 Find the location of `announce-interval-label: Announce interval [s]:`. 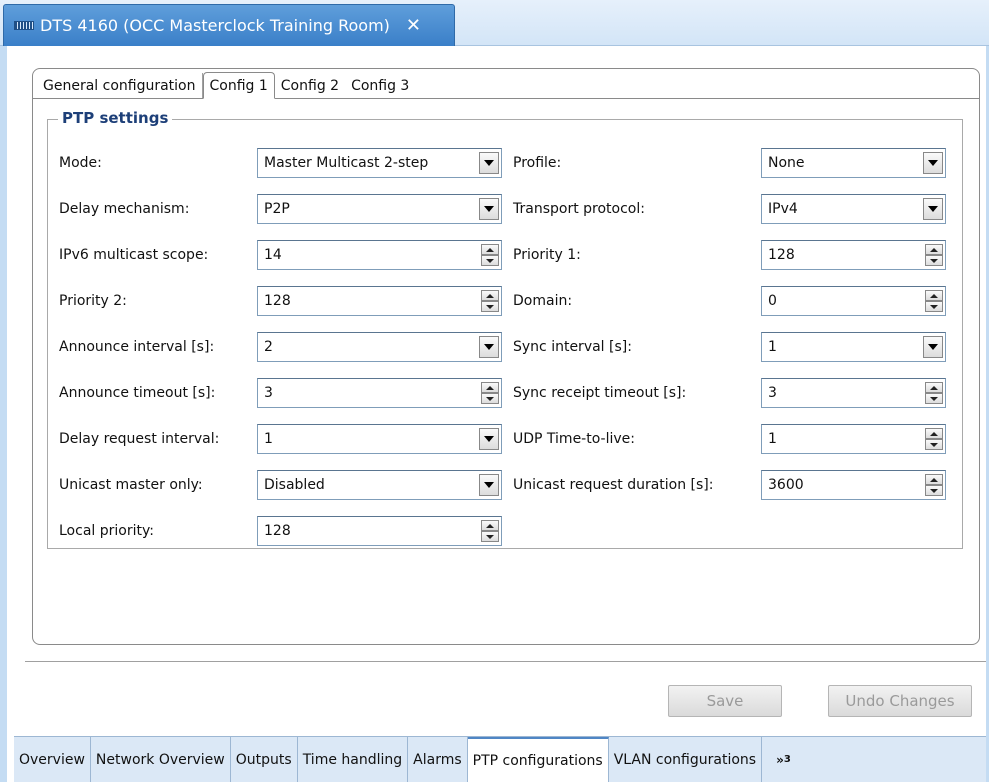

announce-interval-label: Announce interval [s]: is located at coordinates (137, 347).